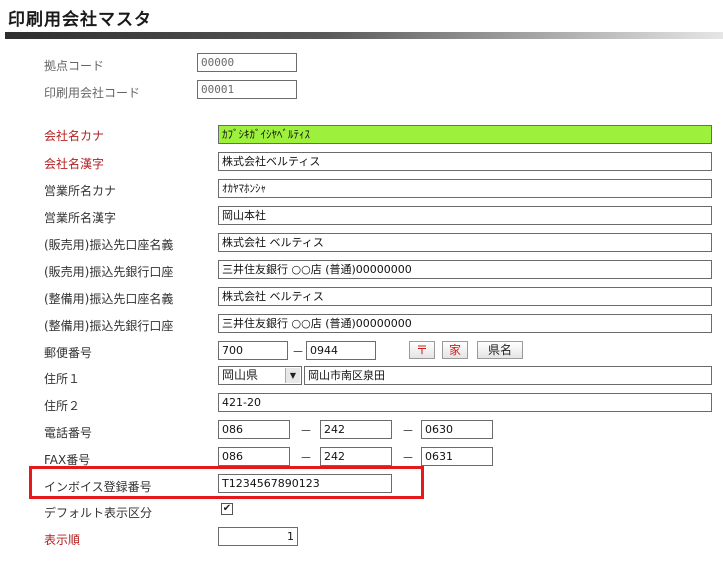  I want to click on maint-bank-field: 三井住友銀行 ○○店 (普通)00000000, so click(465, 323).